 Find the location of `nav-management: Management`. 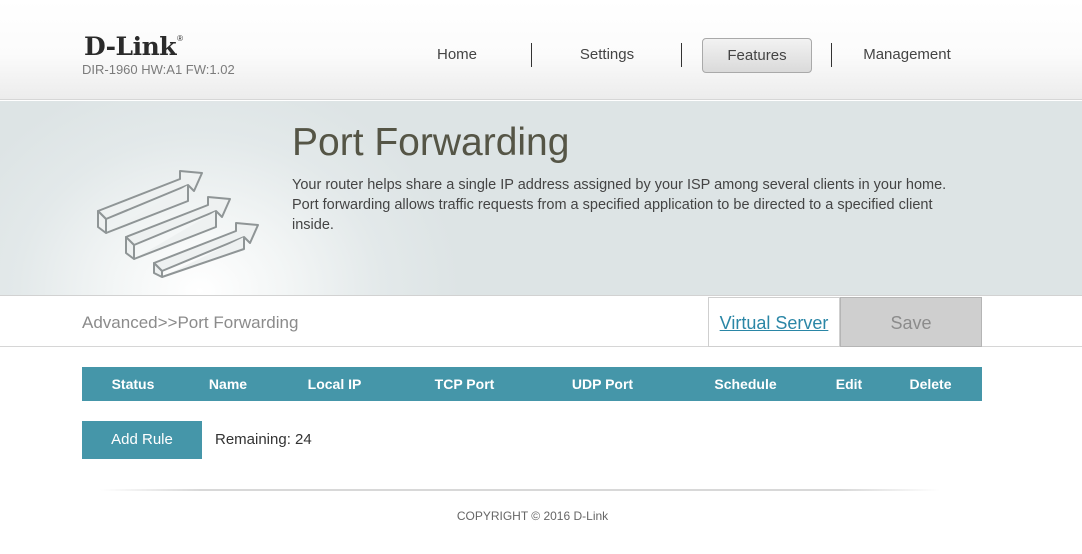

nav-management: Management is located at coordinates (907, 55).